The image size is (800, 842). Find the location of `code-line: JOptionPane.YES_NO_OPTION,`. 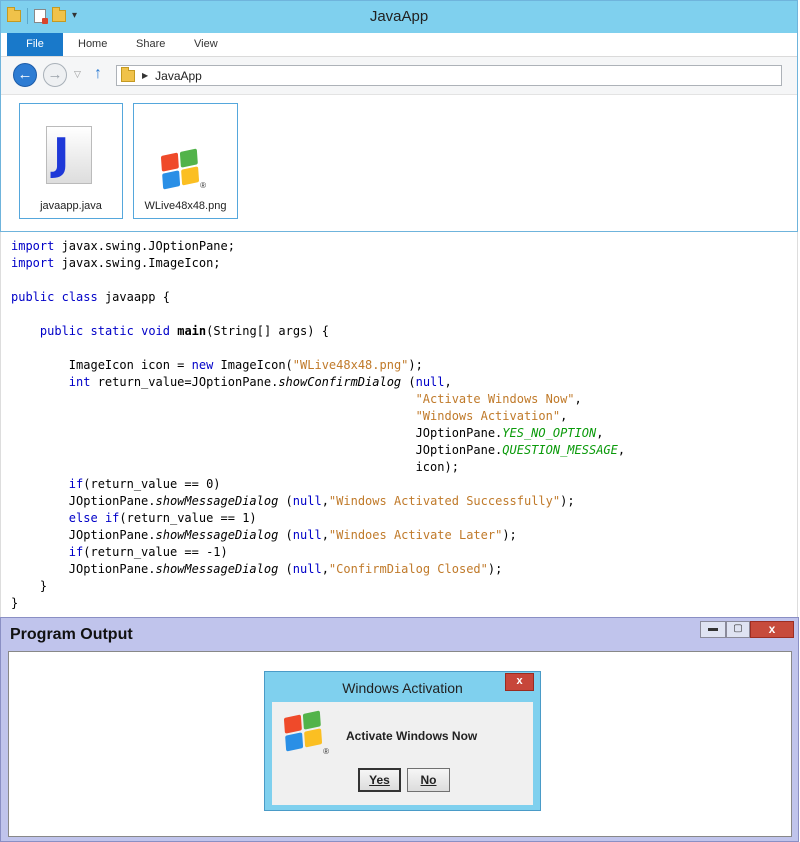

code-line: JOptionPane.YES_NO_OPTION, is located at coordinates (307, 433).